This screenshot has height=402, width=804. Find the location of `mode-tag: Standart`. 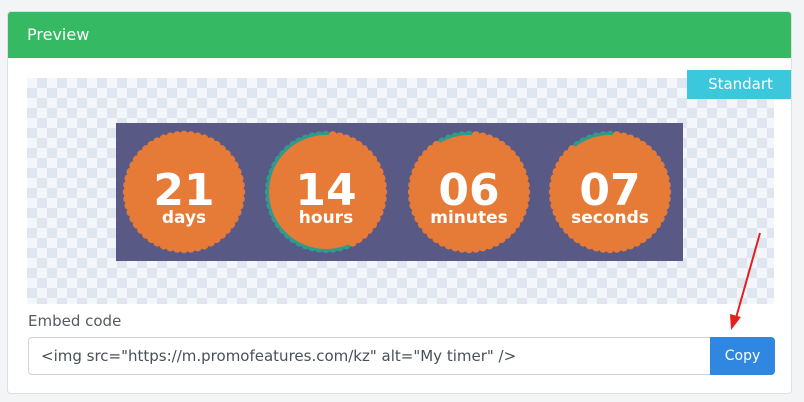

mode-tag: Standart is located at coordinates (739, 84).